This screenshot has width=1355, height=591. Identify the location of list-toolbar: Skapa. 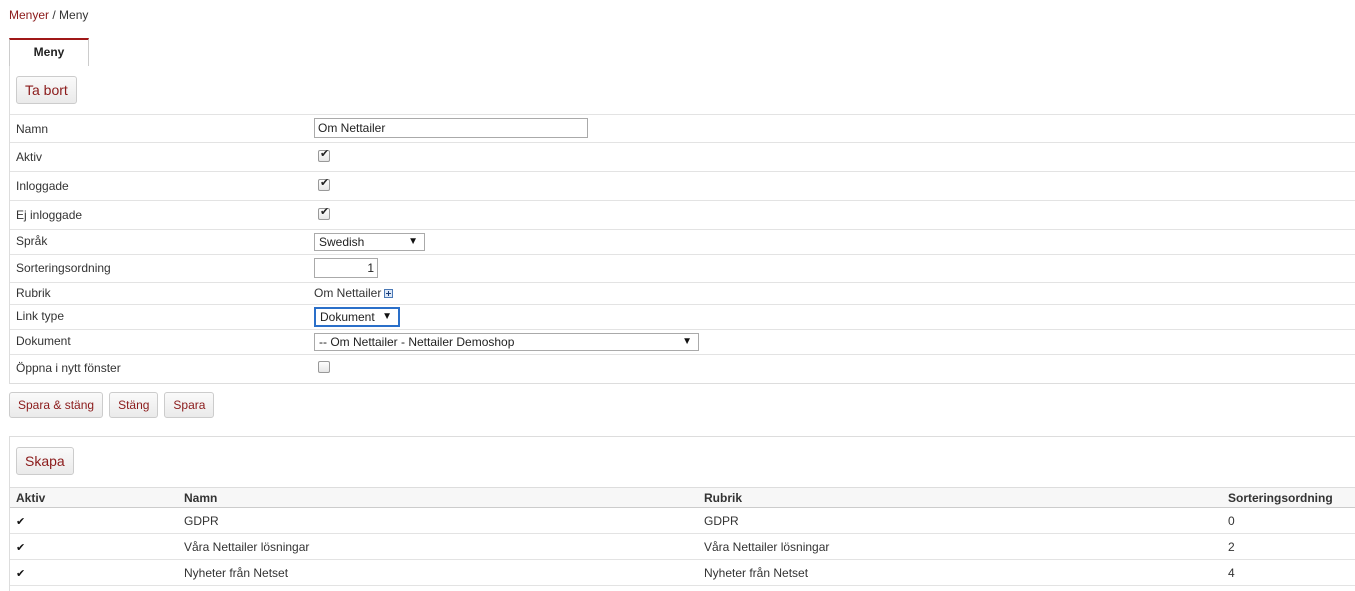
(45, 461).